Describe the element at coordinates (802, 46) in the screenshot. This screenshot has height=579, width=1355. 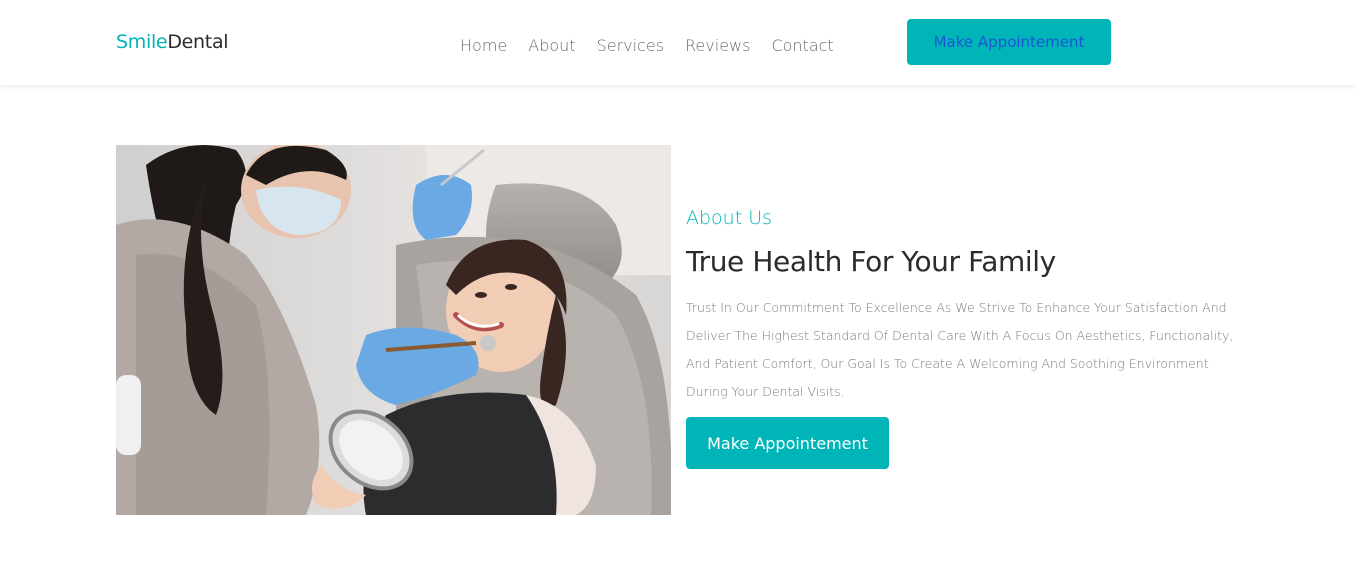
I see `nav-contact: Contact` at that location.